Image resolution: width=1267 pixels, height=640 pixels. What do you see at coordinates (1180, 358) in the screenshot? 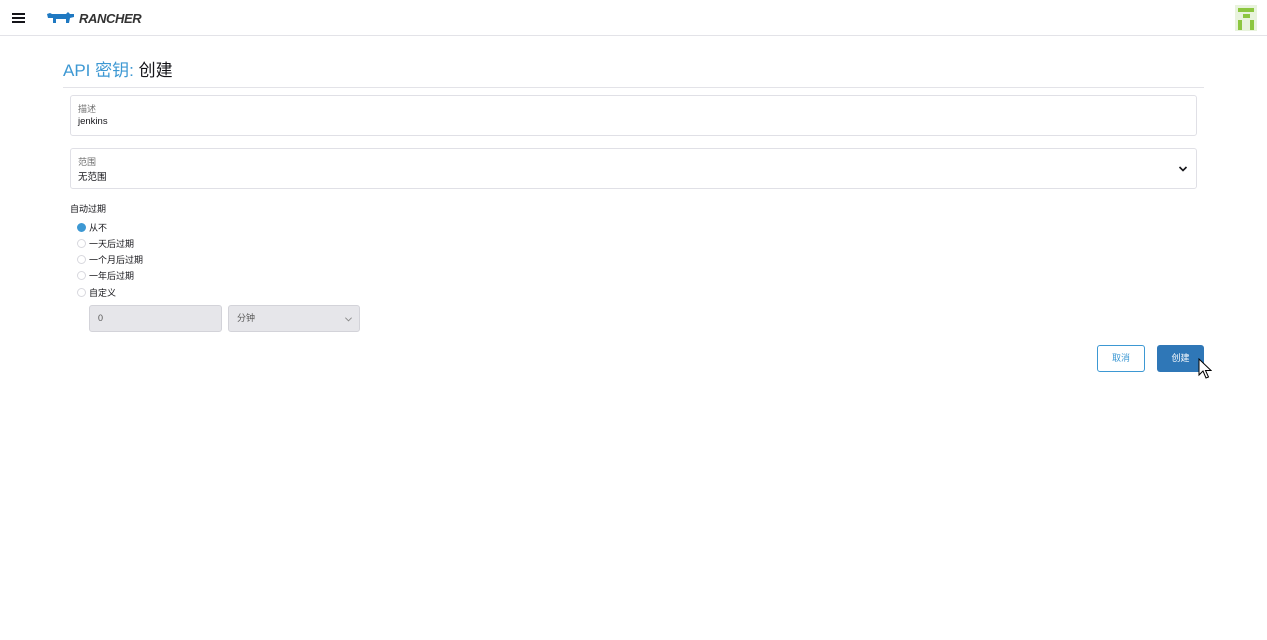
I see `create-button: 创建` at bounding box center [1180, 358].